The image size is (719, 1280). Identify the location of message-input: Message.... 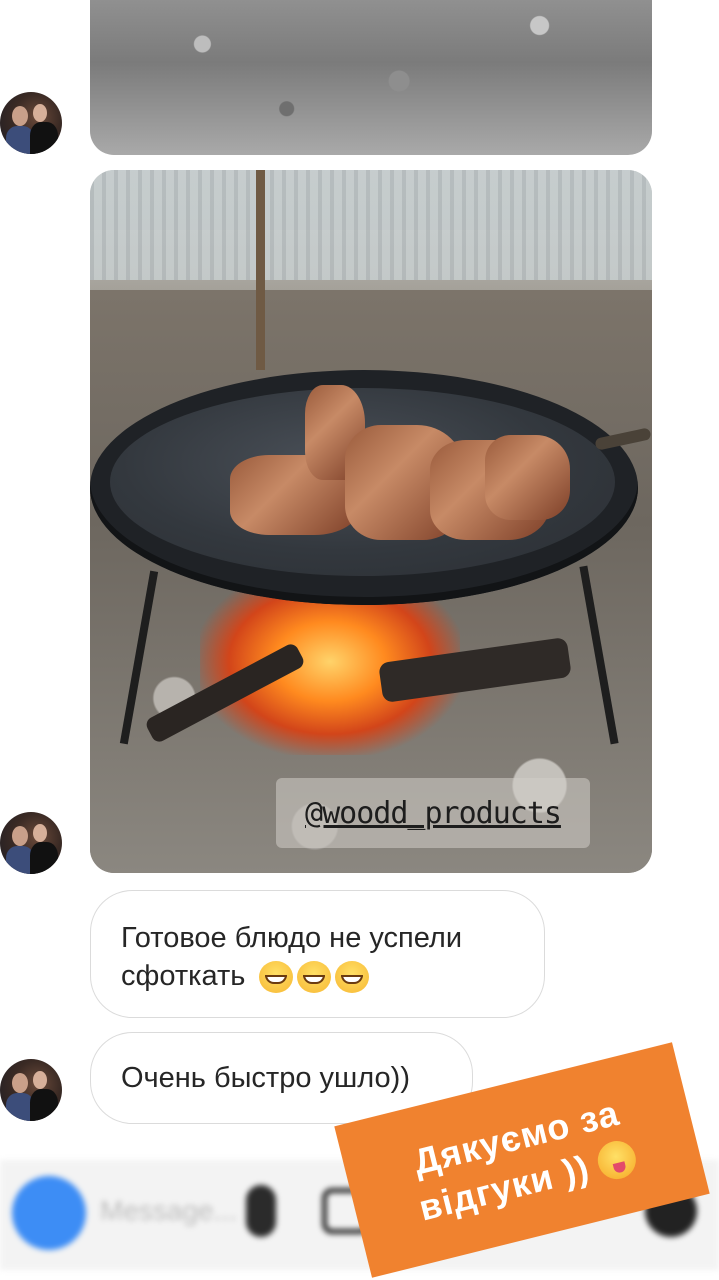
(168, 1211).